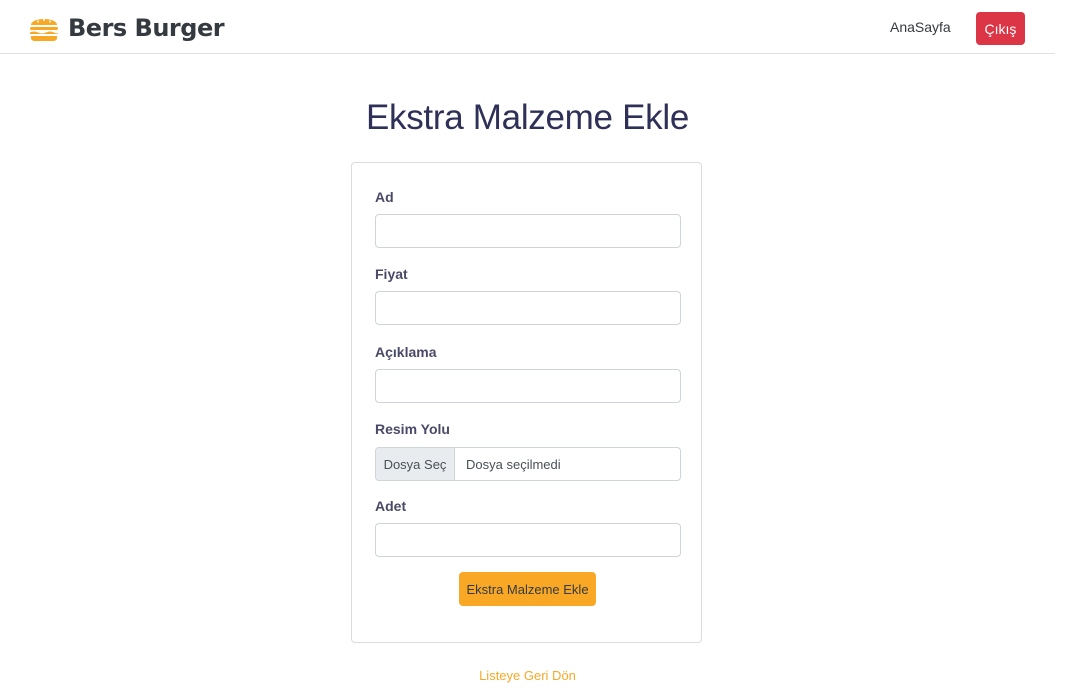  What do you see at coordinates (527, 589) in the screenshot?
I see `add-extra-ingredient-button: Ekstra Malzeme Ekle` at bounding box center [527, 589].